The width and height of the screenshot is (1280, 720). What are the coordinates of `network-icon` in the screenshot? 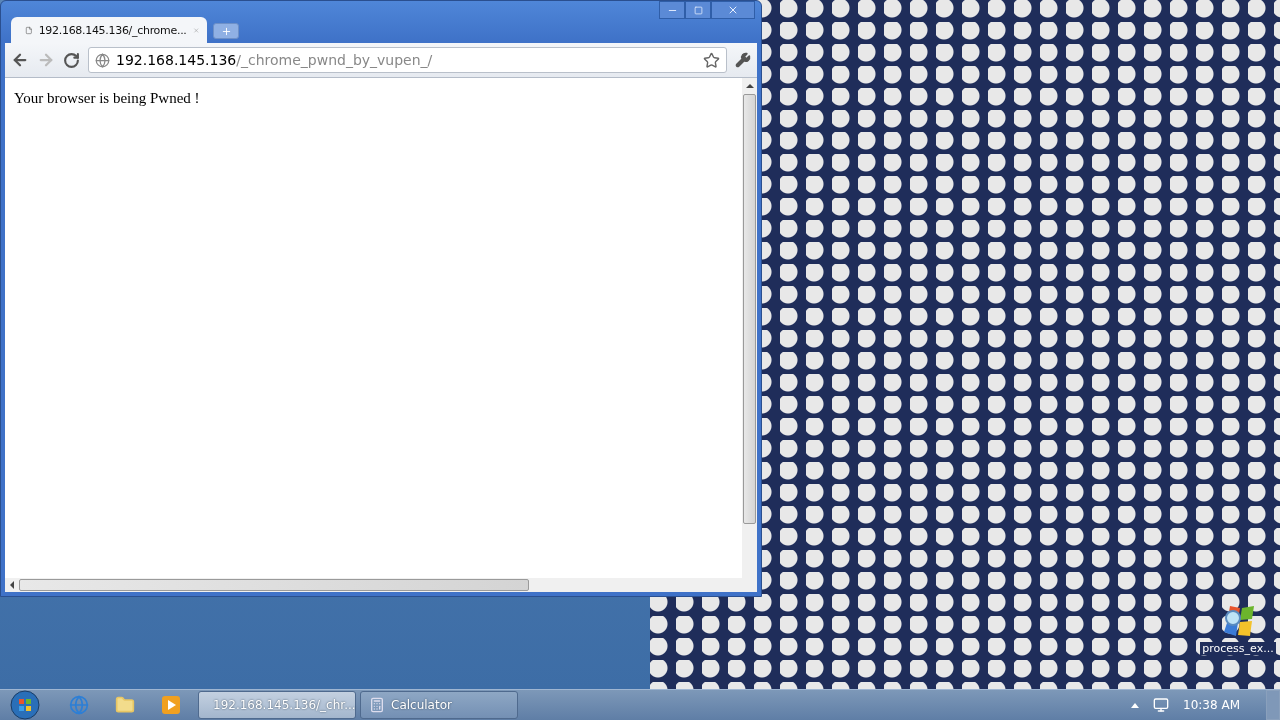 It's located at (1161, 705).